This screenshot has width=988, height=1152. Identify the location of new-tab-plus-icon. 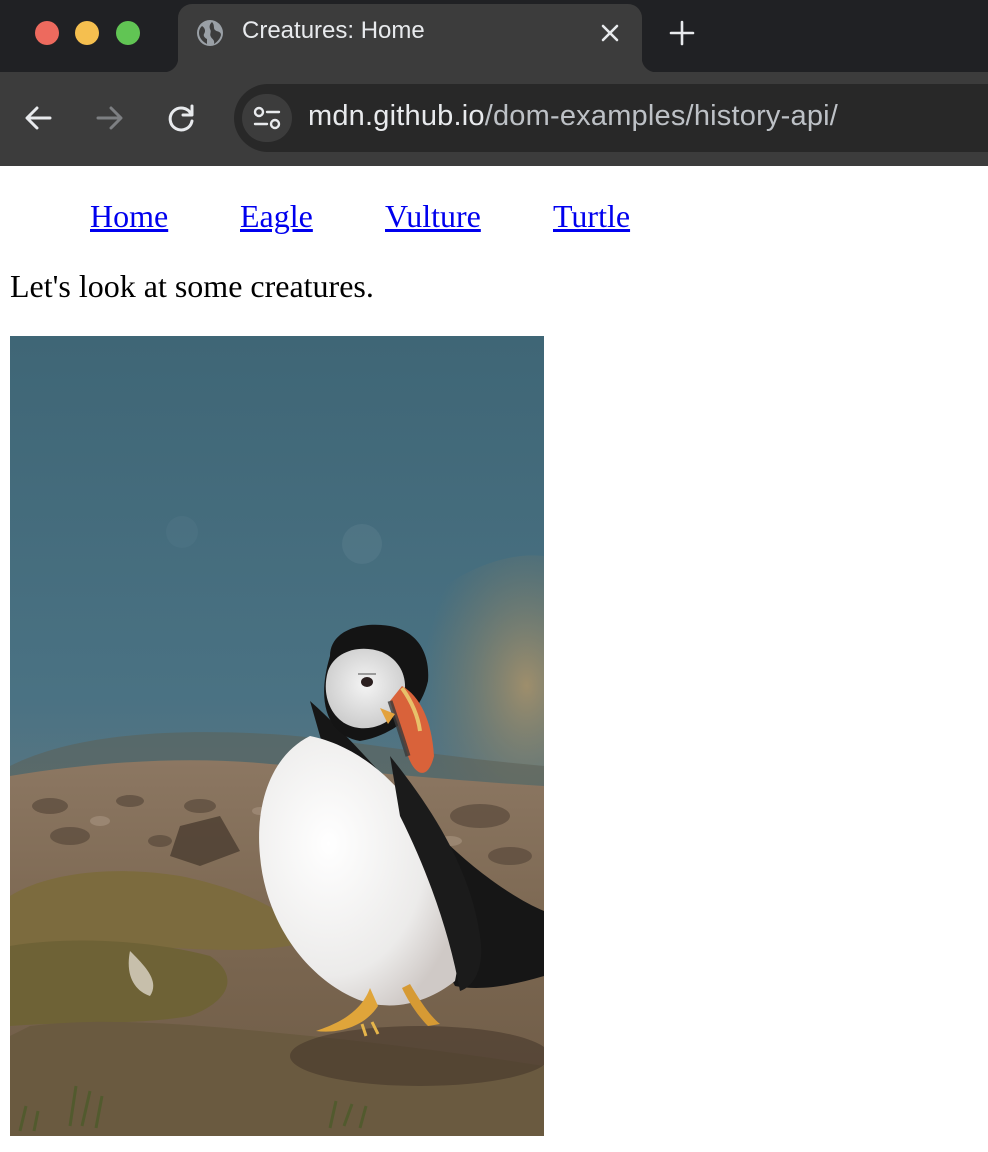
(682, 33).